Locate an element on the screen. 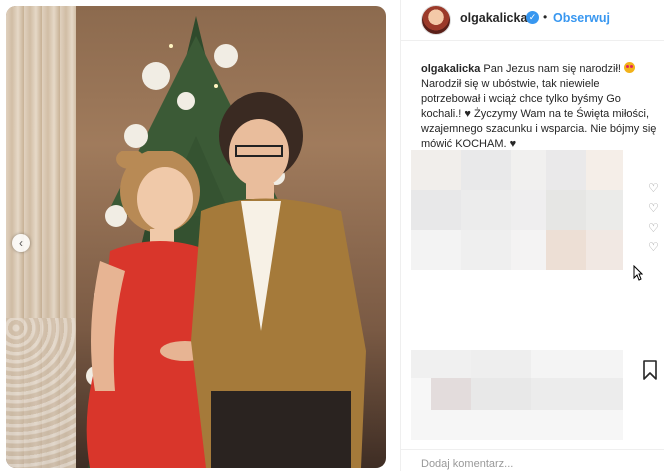  heart-eyes-emoji-icon is located at coordinates (630, 67).